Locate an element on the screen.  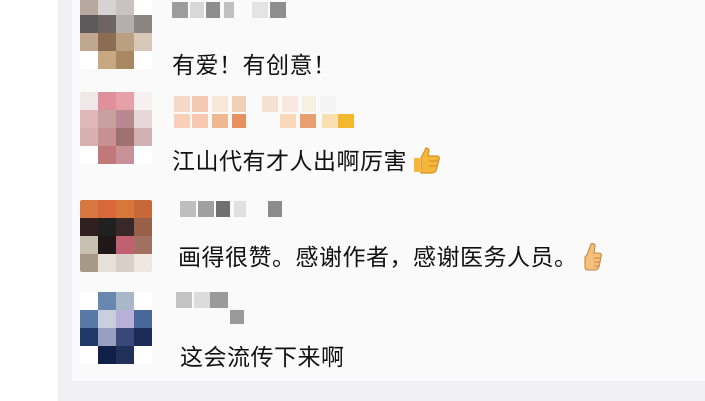
comment-text: 江山代有才人出啊厉害 is located at coordinates (306, 161).